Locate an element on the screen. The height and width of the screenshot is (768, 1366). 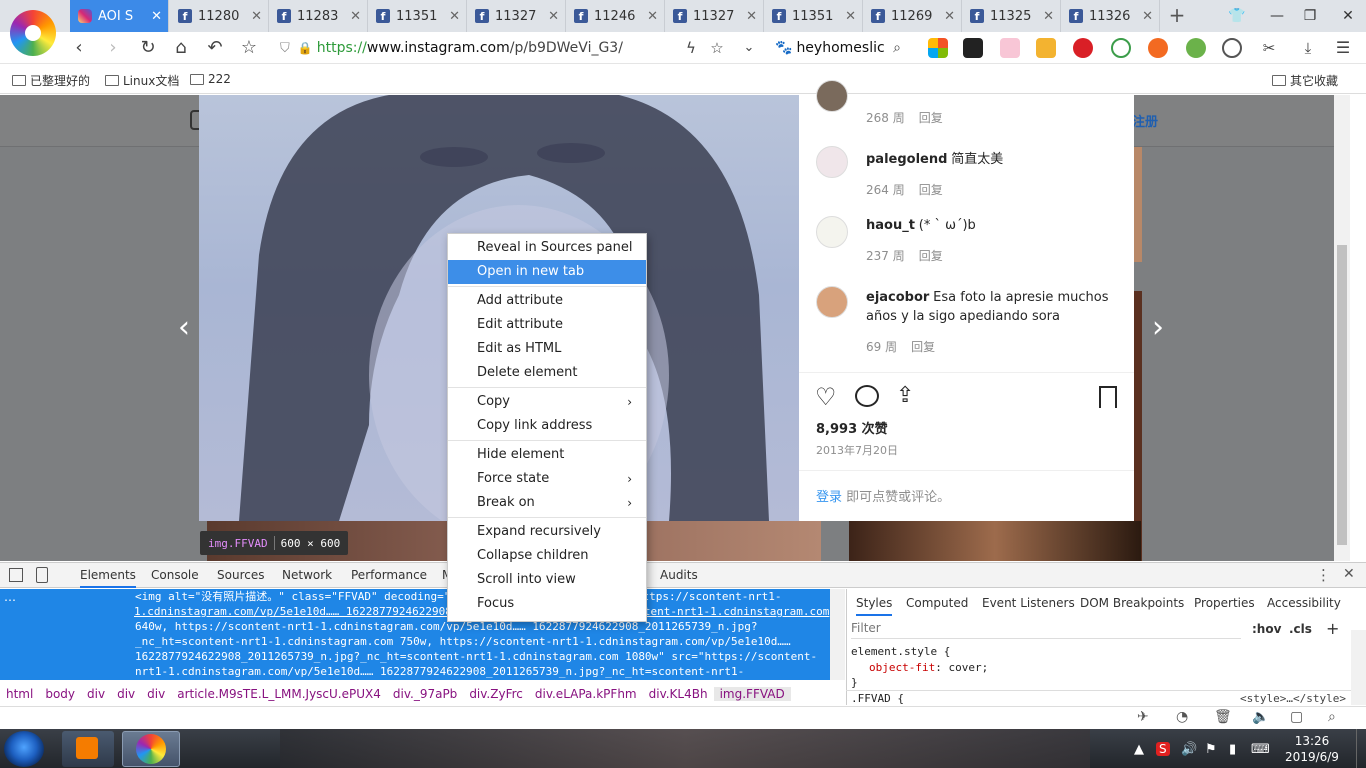
elements-scrollbar is located at coordinates (837, 634).